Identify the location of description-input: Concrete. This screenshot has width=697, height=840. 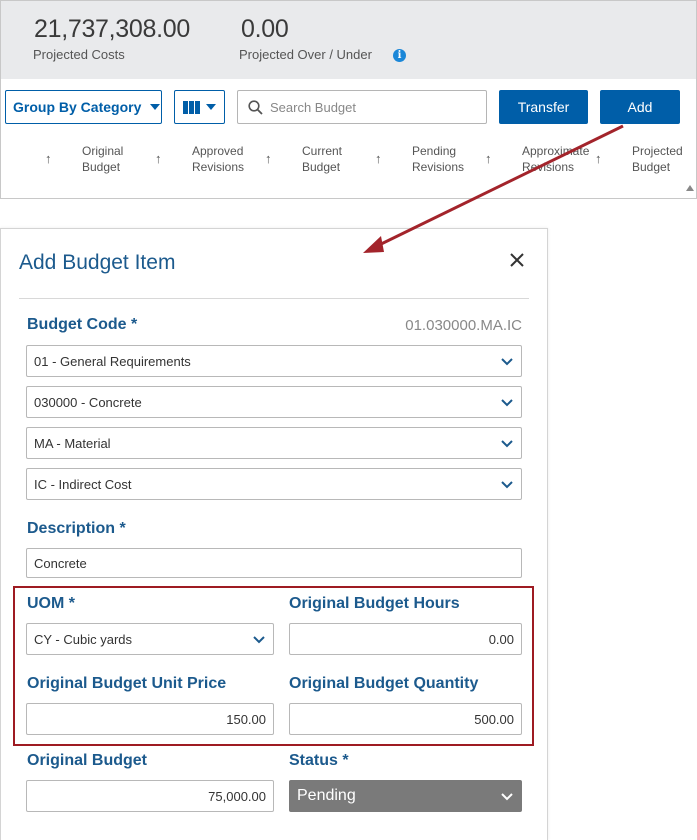
(274, 563).